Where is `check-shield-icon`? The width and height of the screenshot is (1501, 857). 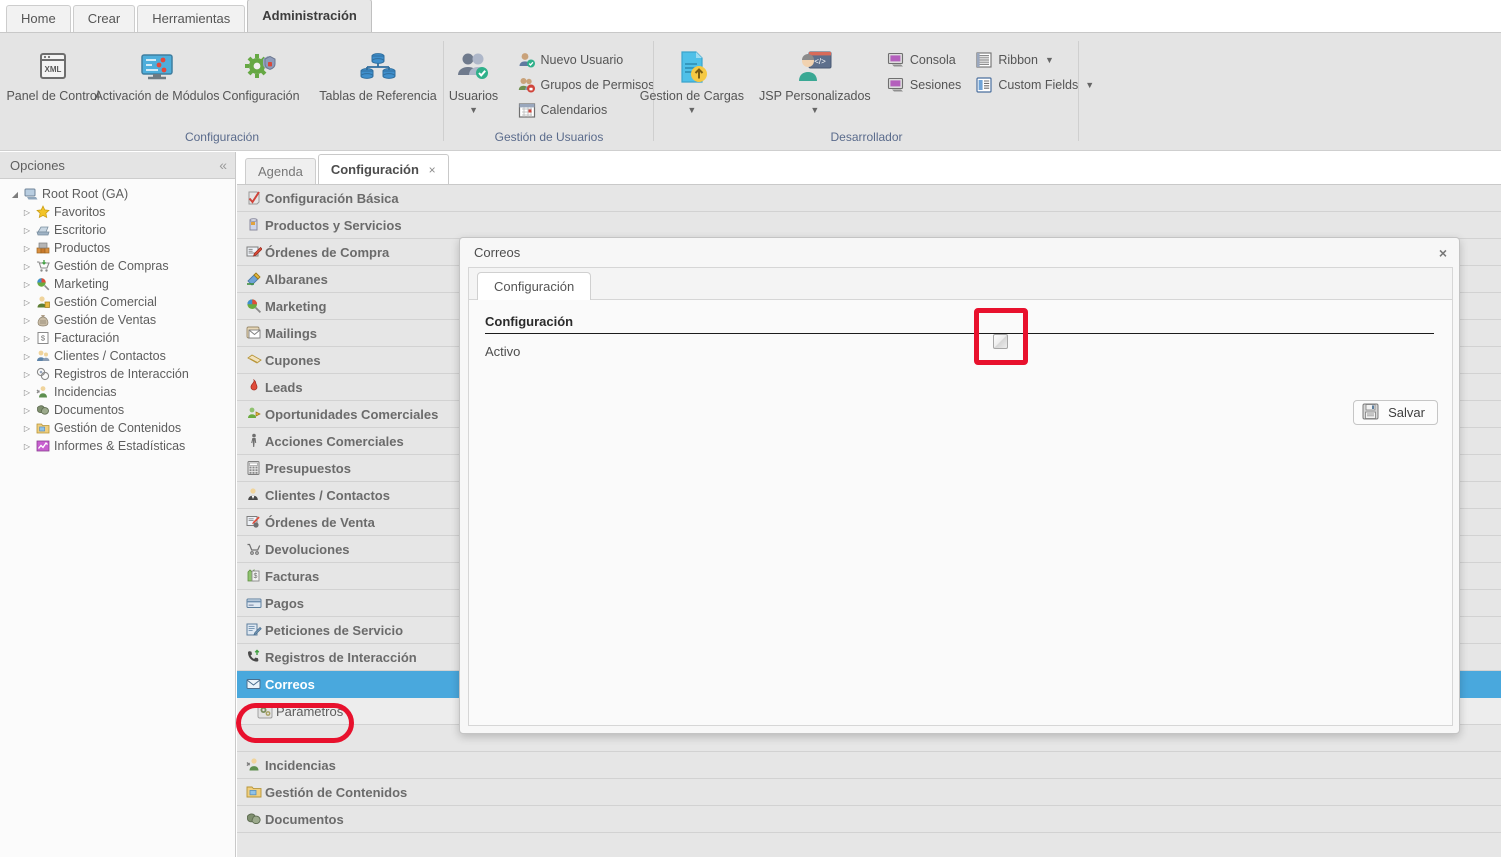
check-shield-icon is located at coordinates (254, 198).